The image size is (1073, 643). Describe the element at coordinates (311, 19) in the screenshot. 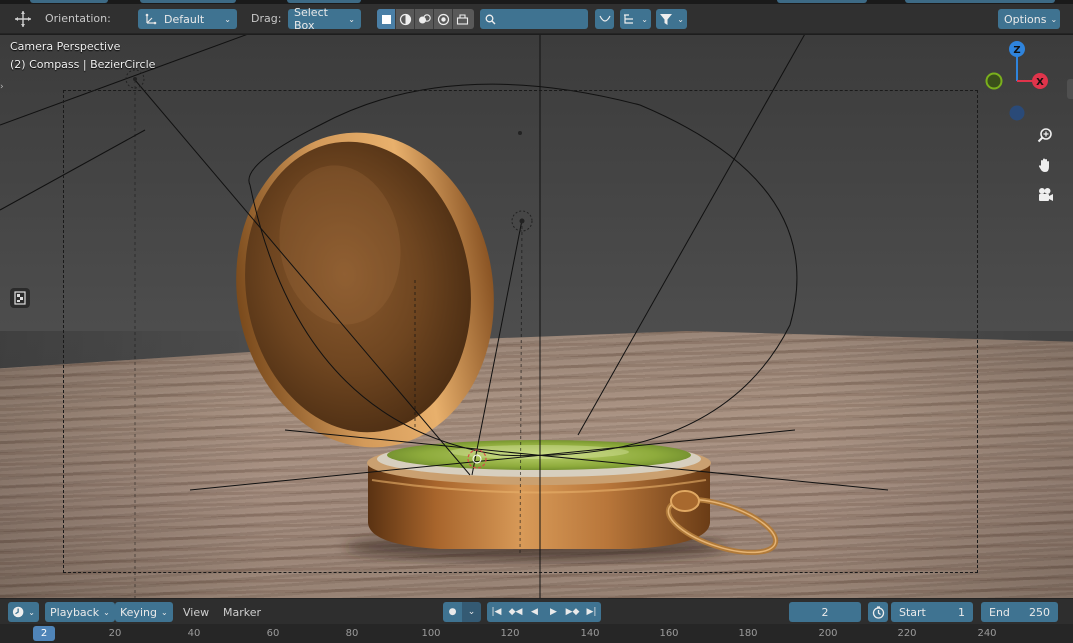

I see `drag-value: Select Box` at that location.